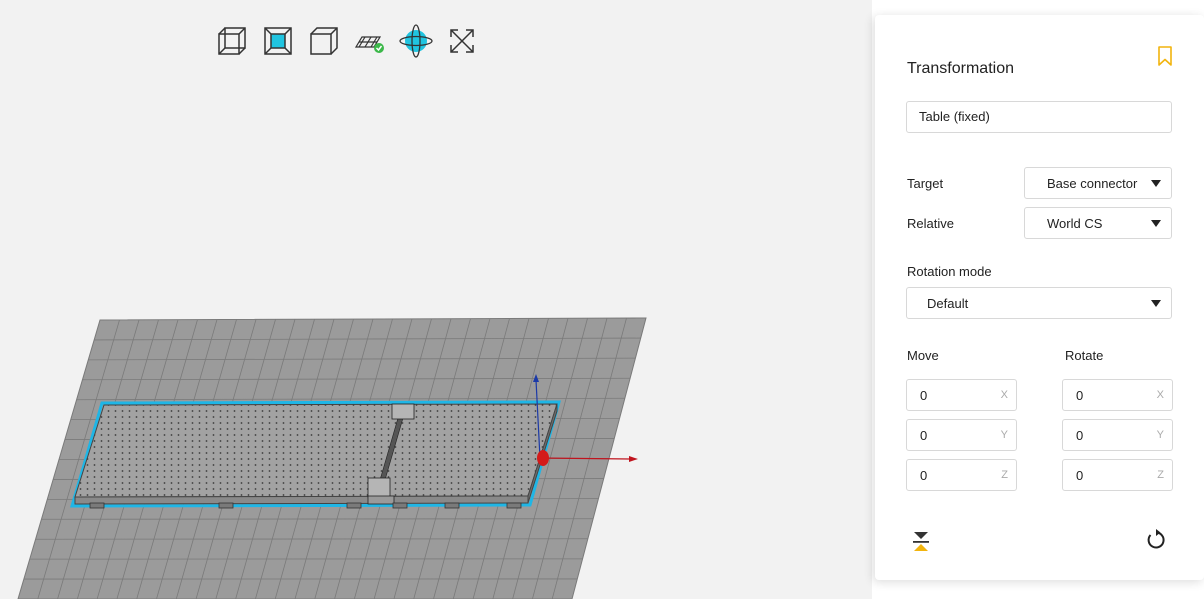 The width and height of the screenshot is (1204, 599). Describe the element at coordinates (961, 395) in the screenshot. I see `move-x-field: 0 X` at that location.